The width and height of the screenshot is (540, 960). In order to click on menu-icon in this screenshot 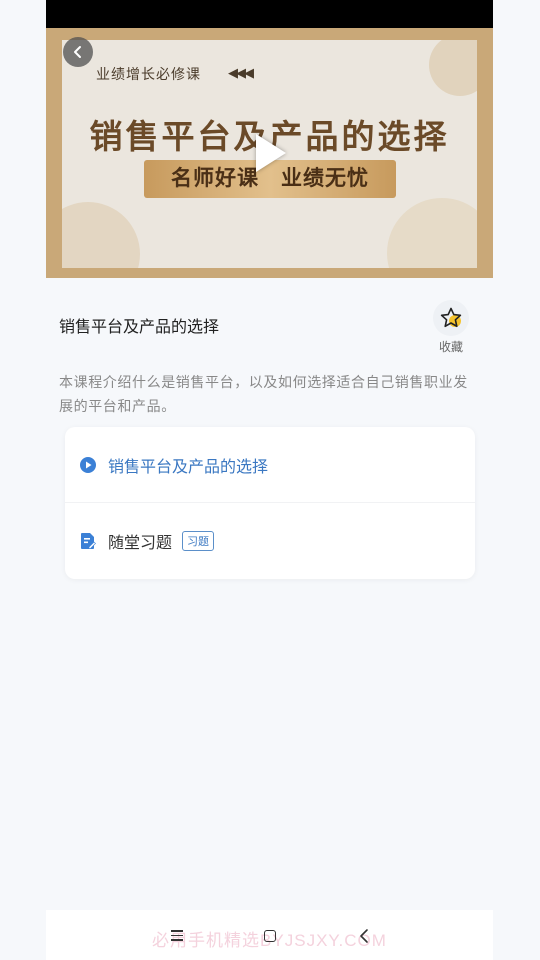, I will do `click(177, 937)`.